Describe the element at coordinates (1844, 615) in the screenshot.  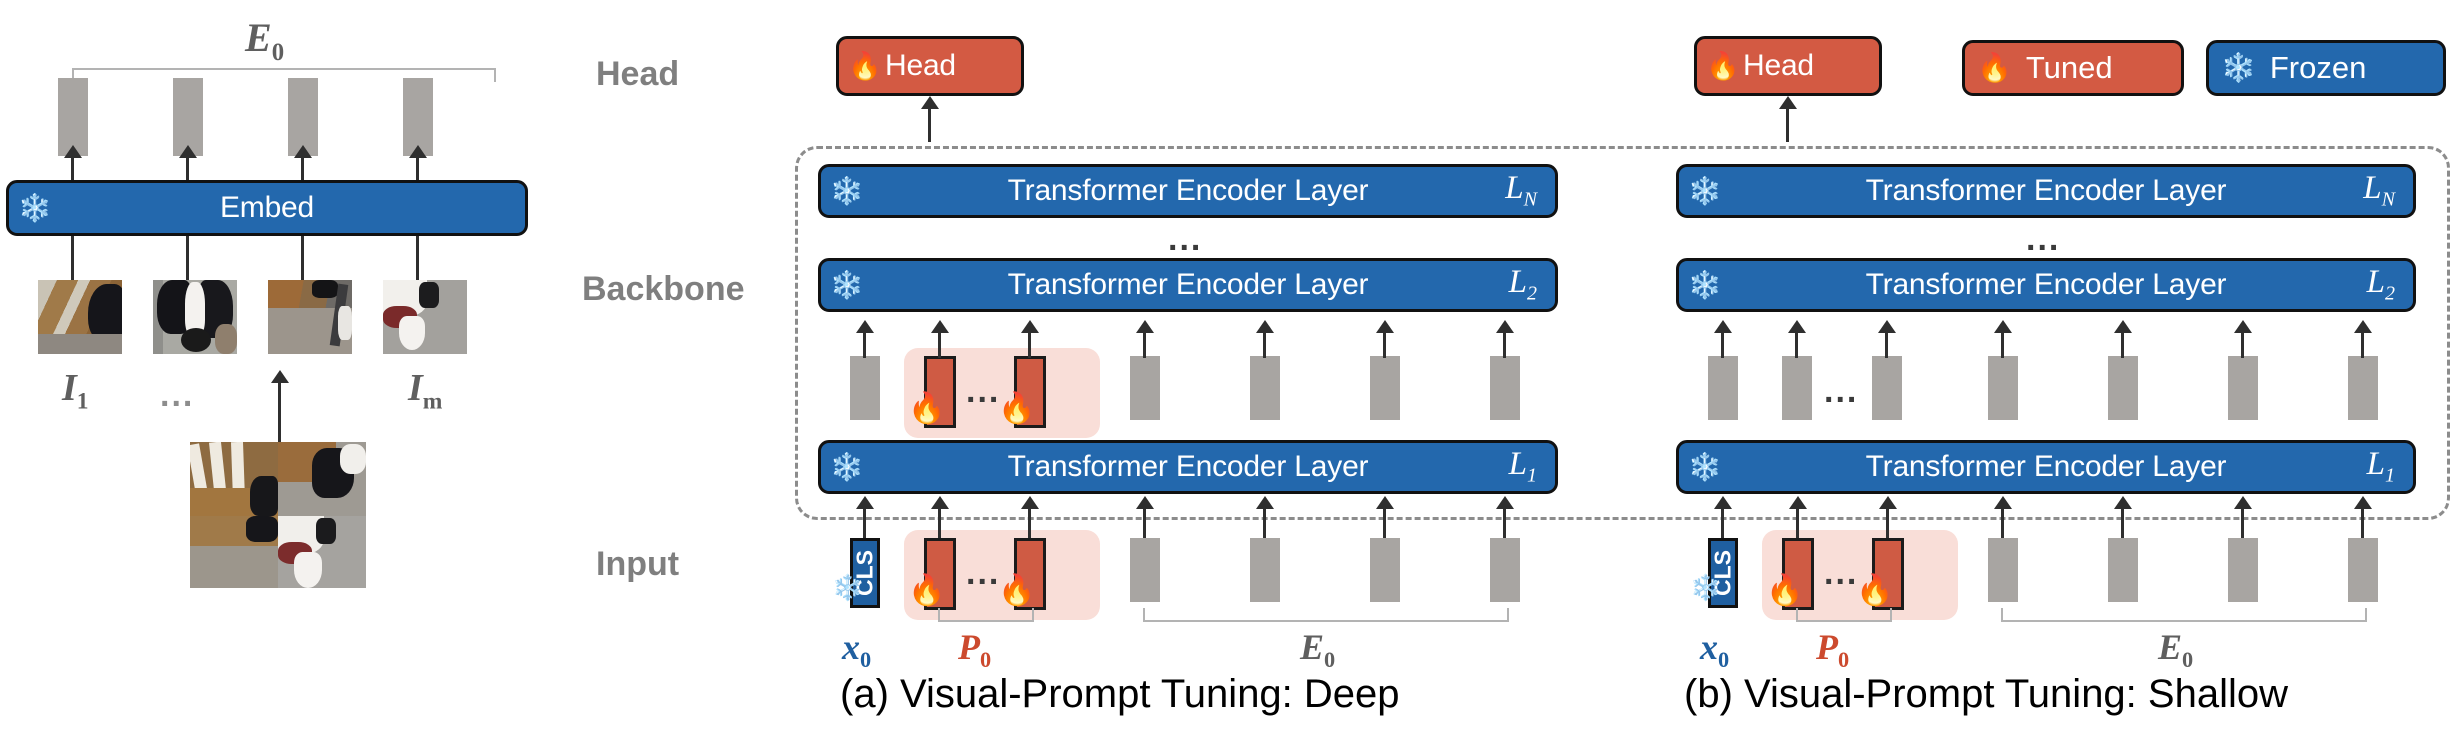
I see `prompt-bracket-shallow` at that location.